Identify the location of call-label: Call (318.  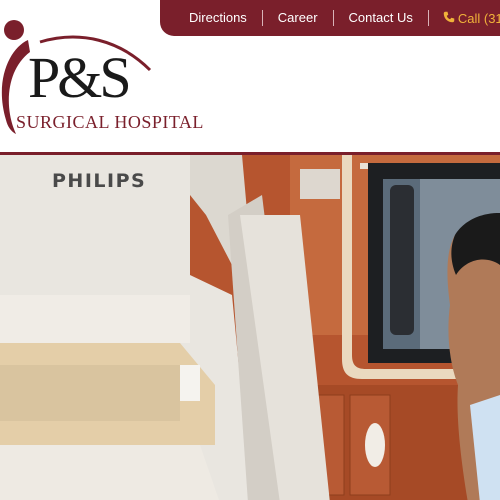
(478, 18).